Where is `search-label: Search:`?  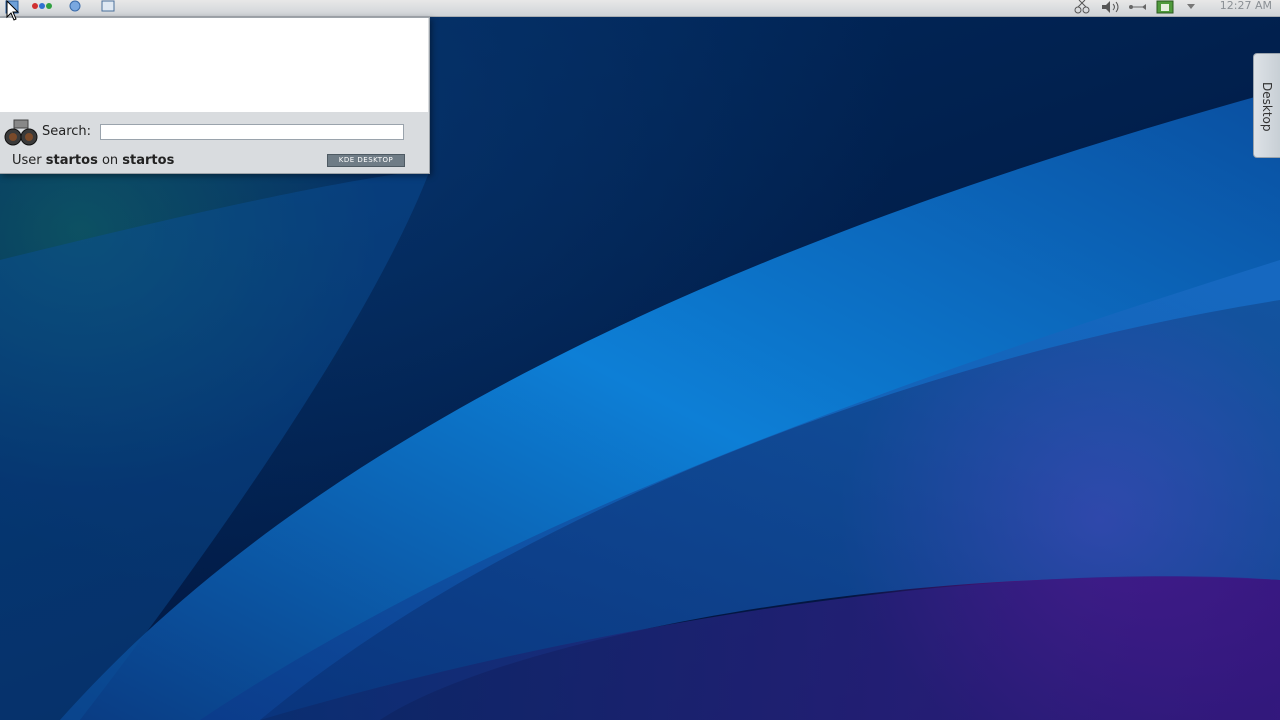 search-label: Search: is located at coordinates (67, 131).